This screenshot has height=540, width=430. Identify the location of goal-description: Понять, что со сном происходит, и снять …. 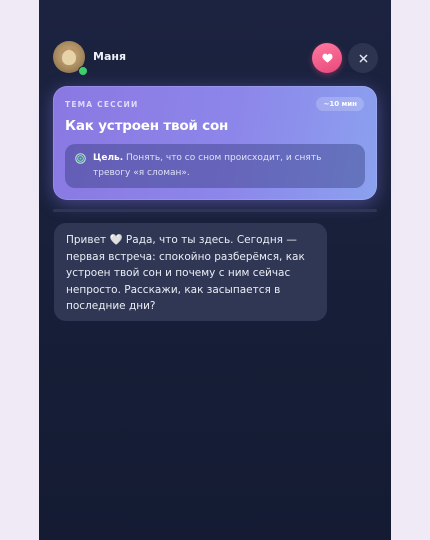
(207, 165).